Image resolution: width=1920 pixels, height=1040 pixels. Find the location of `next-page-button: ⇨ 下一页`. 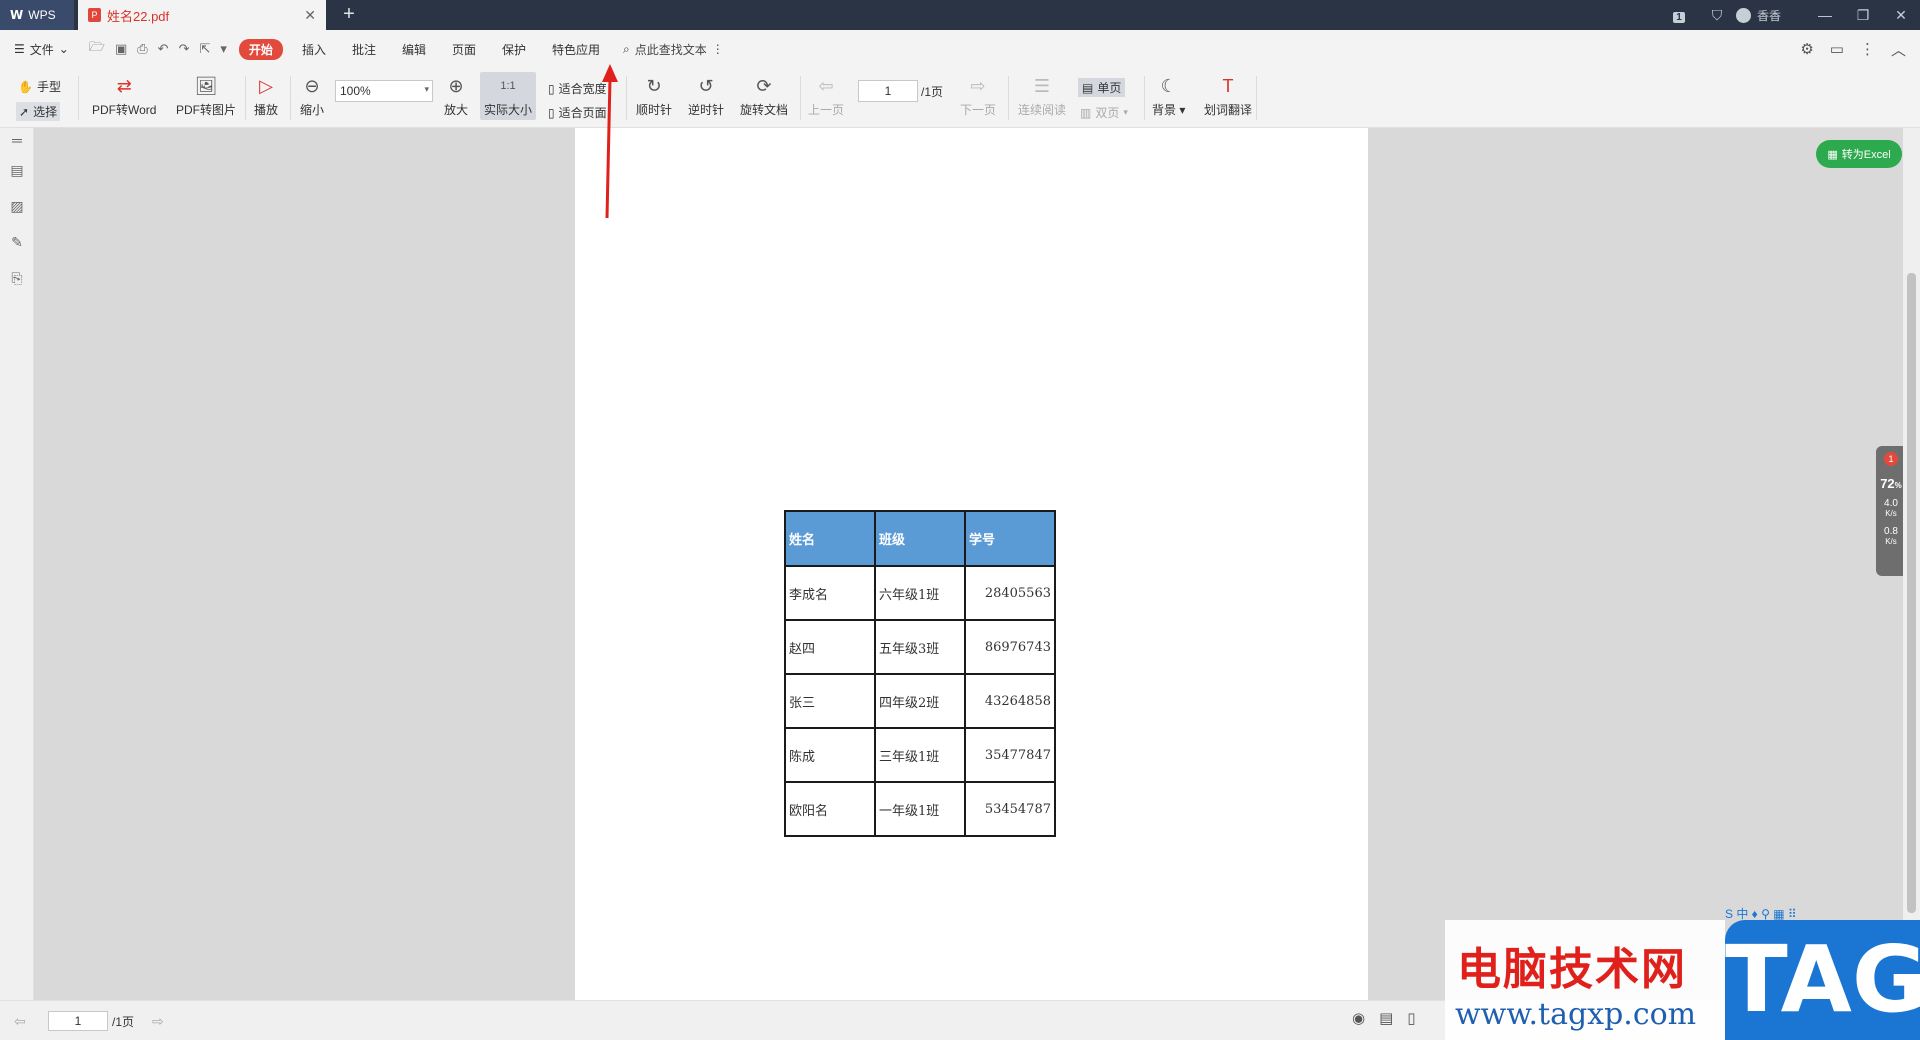

next-page-button: ⇨ 下一页 is located at coordinates (978, 96).